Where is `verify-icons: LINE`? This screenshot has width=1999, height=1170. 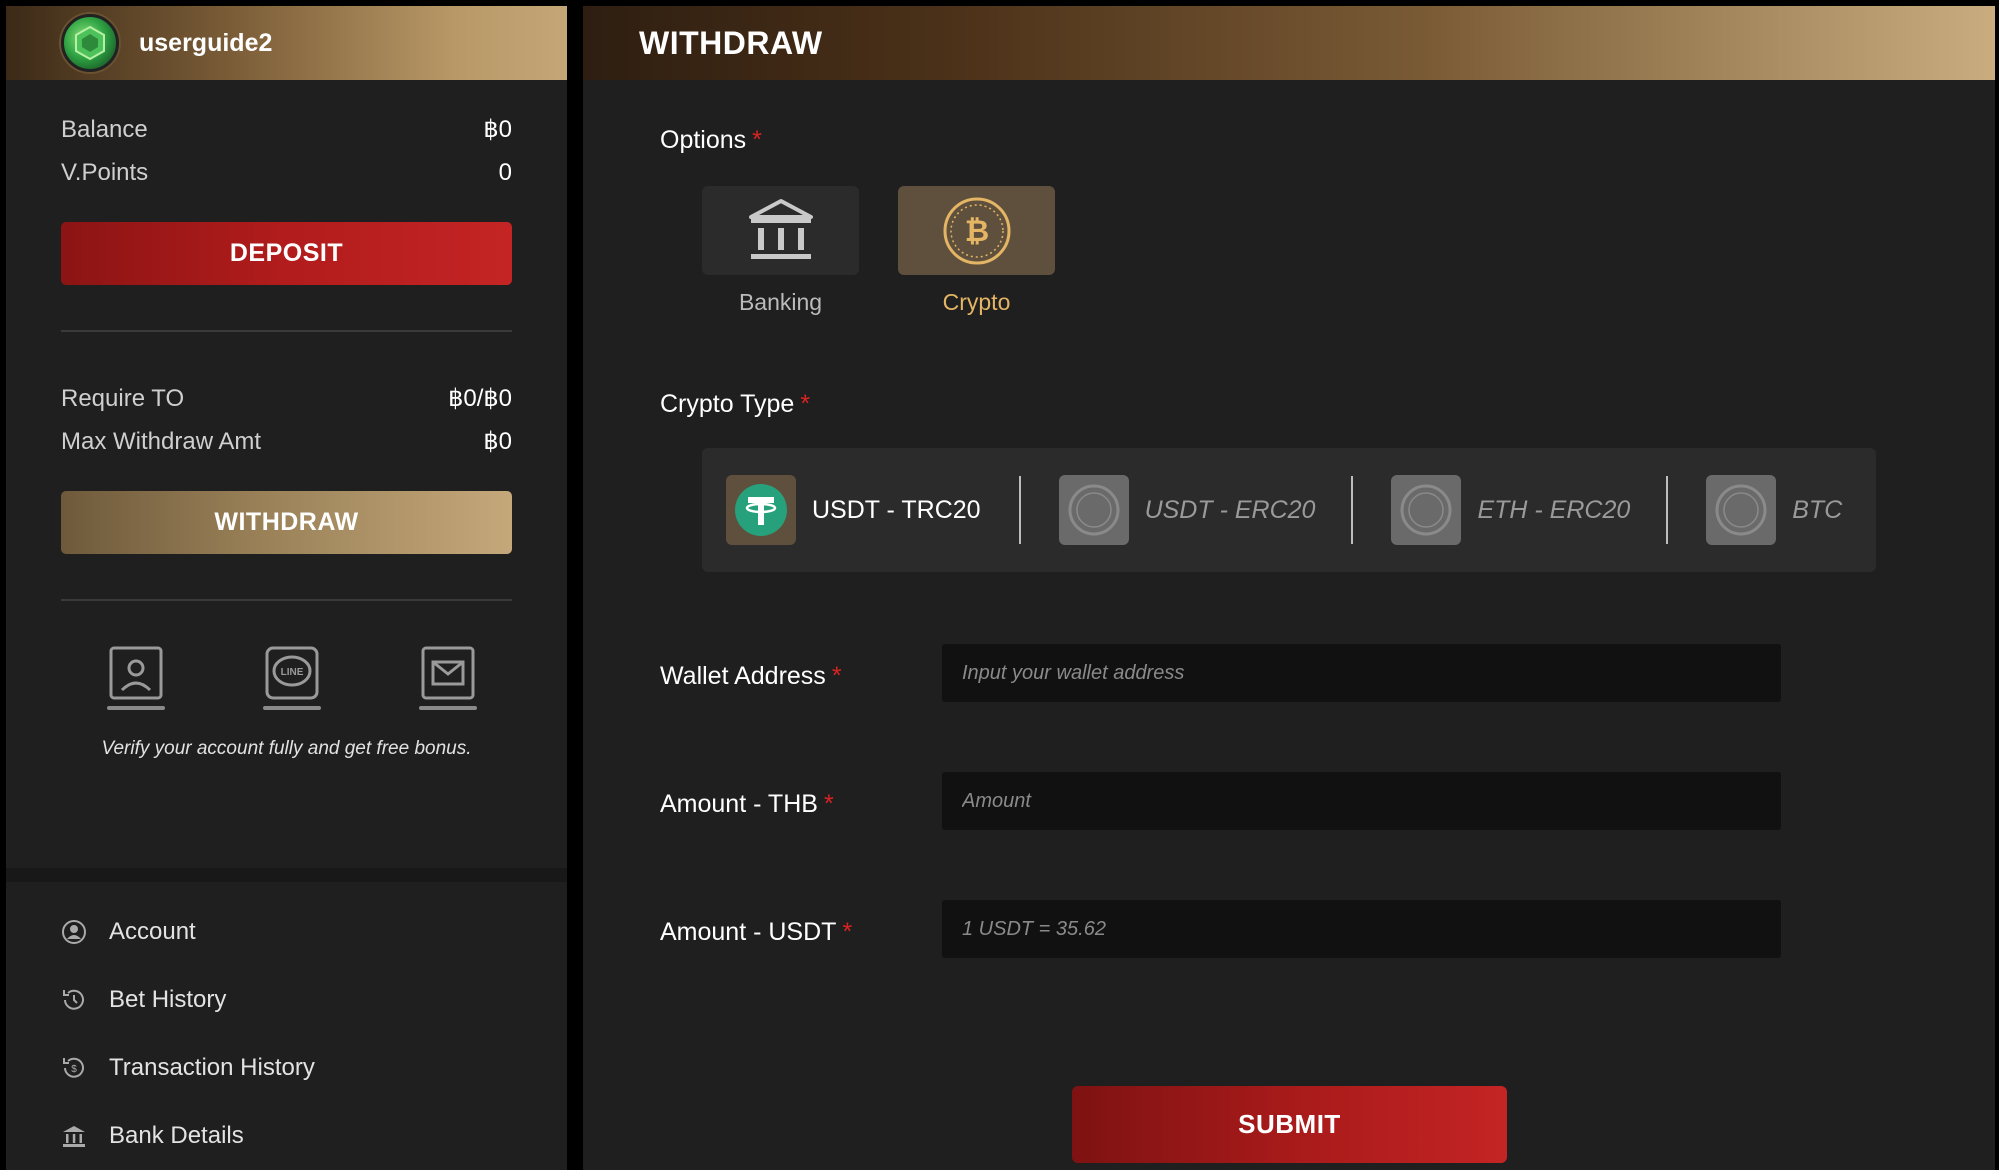 verify-icons: LINE is located at coordinates (292, 678).